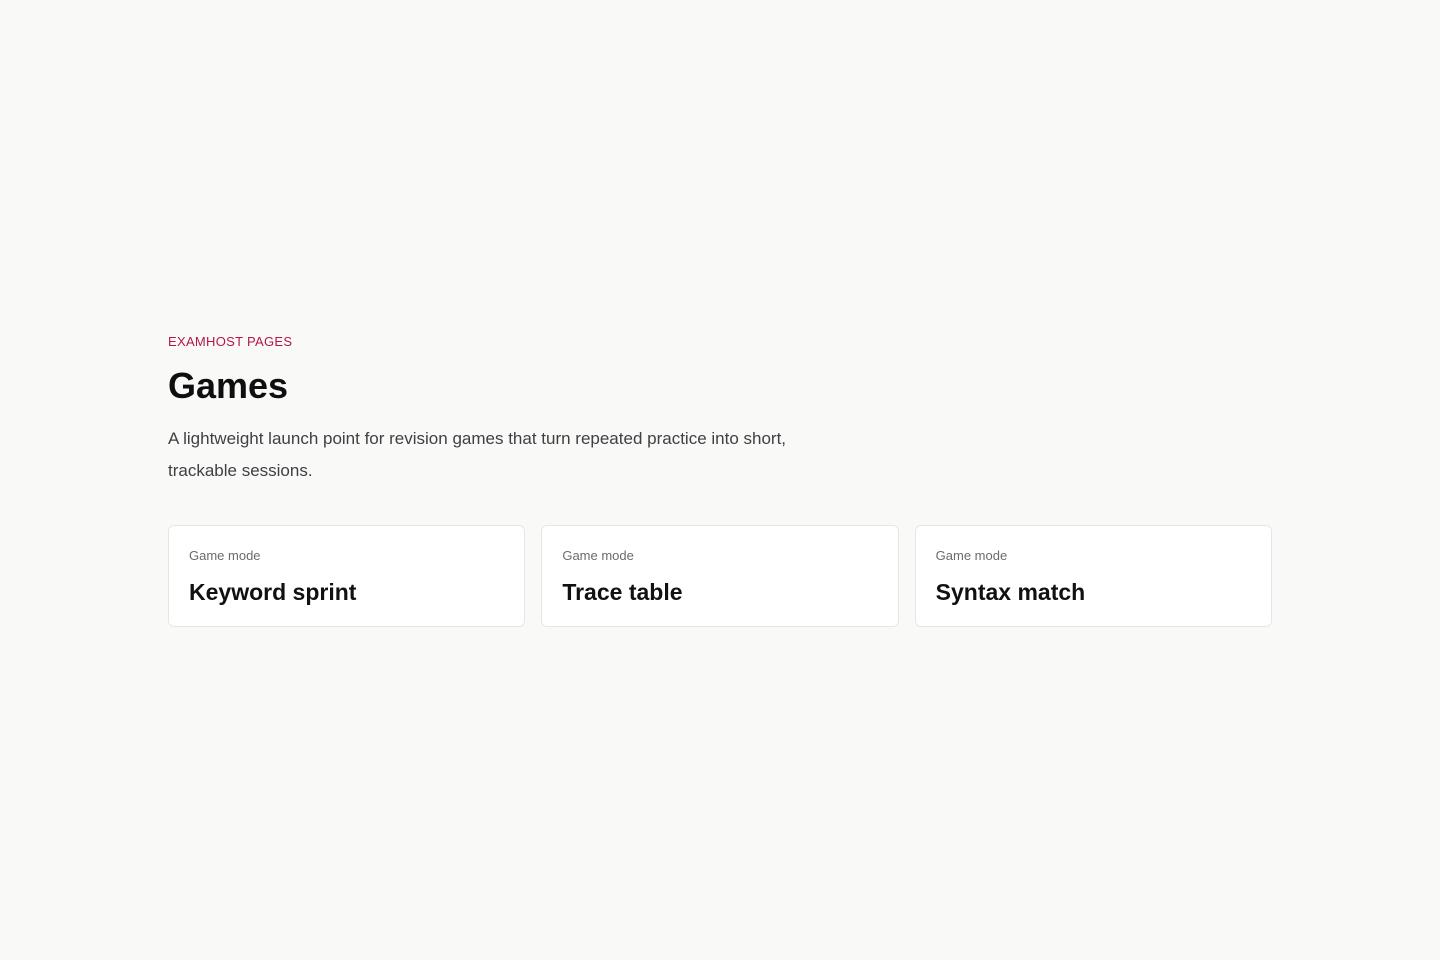 The width and height of the screenshot is (1440, 960). I want to click on game-card-trace-table: Game mode Trace table, so click(720, 576).